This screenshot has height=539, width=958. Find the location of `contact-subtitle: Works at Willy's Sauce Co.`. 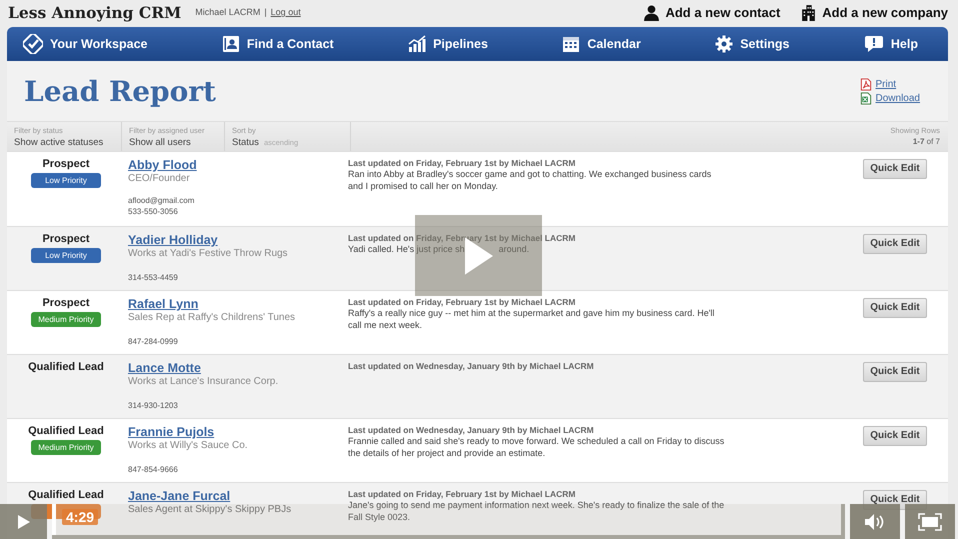

contact-subtitle: Works at Willy's Sauce Co. is located at coordinates (188, 445).